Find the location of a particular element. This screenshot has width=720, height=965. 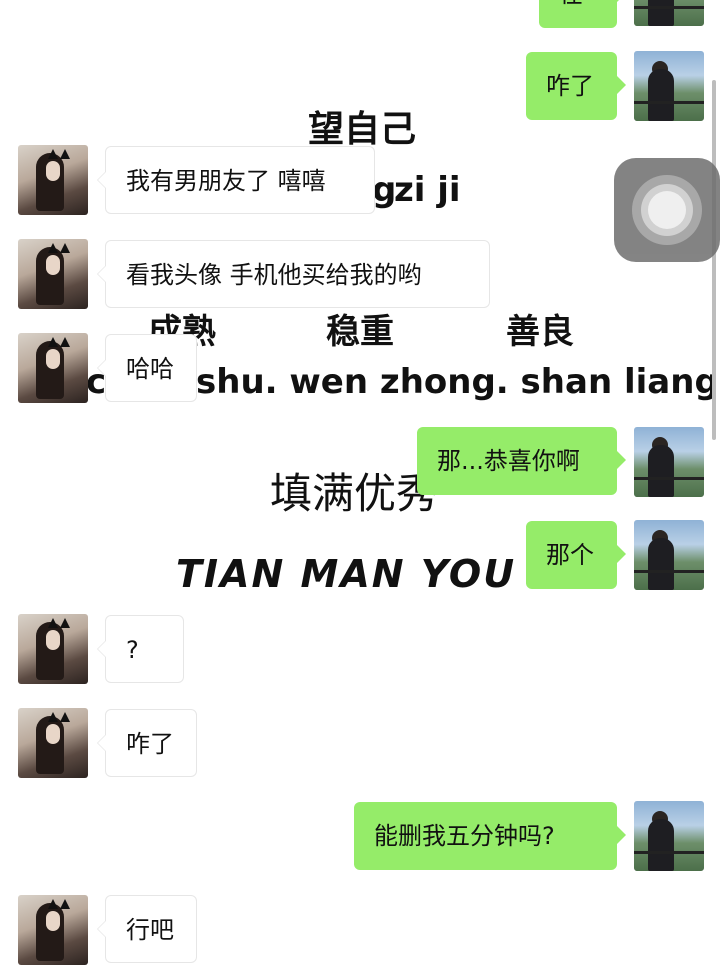

wallpaper-text-line1: 望自己 is located at coordinates (362, 129).